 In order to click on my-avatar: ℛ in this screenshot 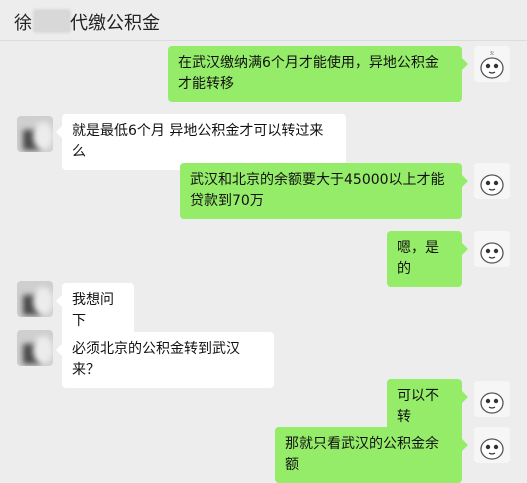, I will do `click(492, 64)`.